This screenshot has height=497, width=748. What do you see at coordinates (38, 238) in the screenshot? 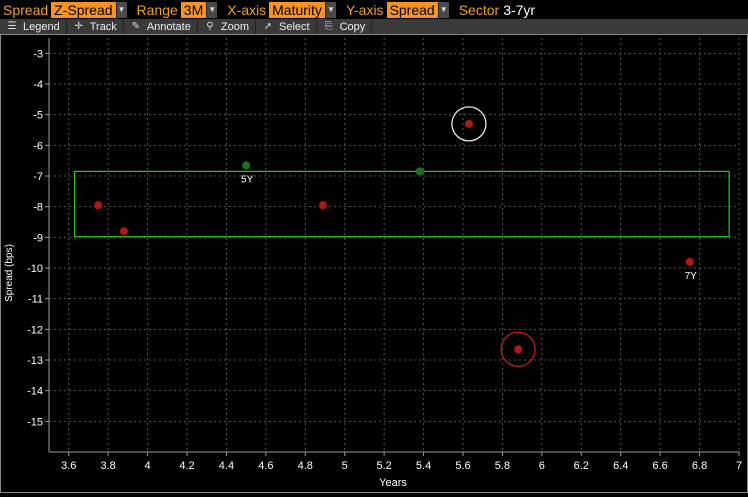
I see `y-tick-label: -9` at bounding box center [38, 238].